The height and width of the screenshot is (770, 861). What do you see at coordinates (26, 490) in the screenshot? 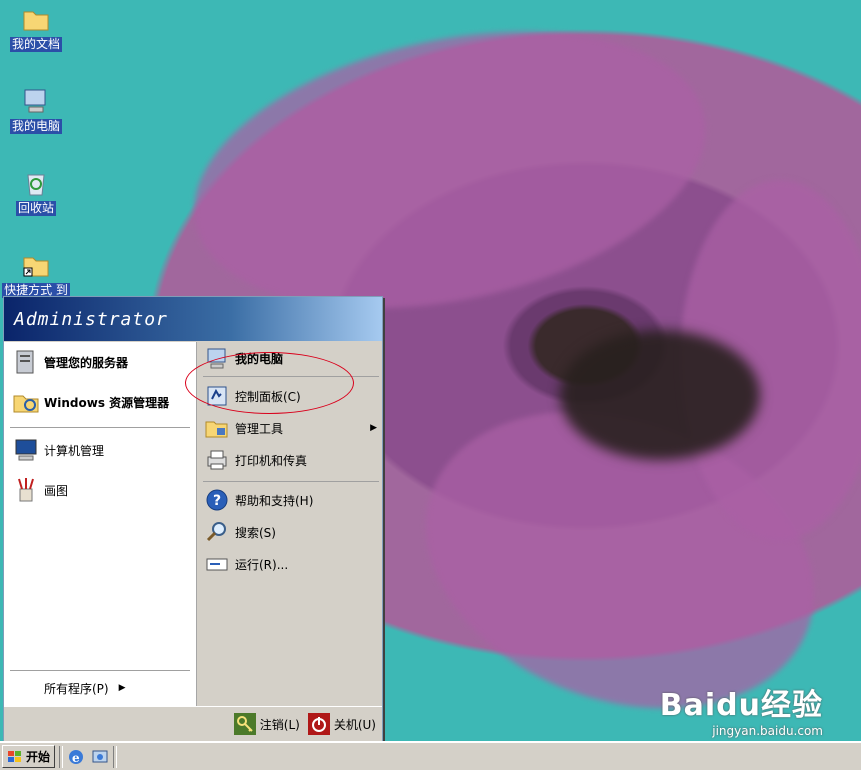
I see `paint-icon` at bounding box center [26, 490].